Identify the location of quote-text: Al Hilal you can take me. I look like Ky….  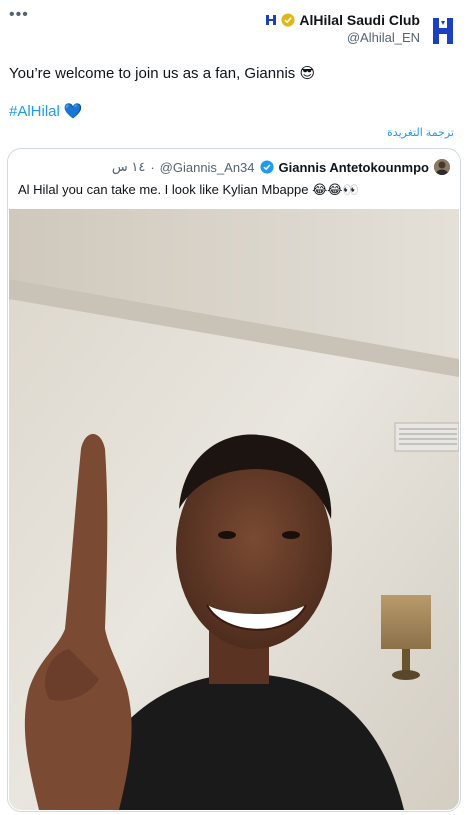
(188, 189).